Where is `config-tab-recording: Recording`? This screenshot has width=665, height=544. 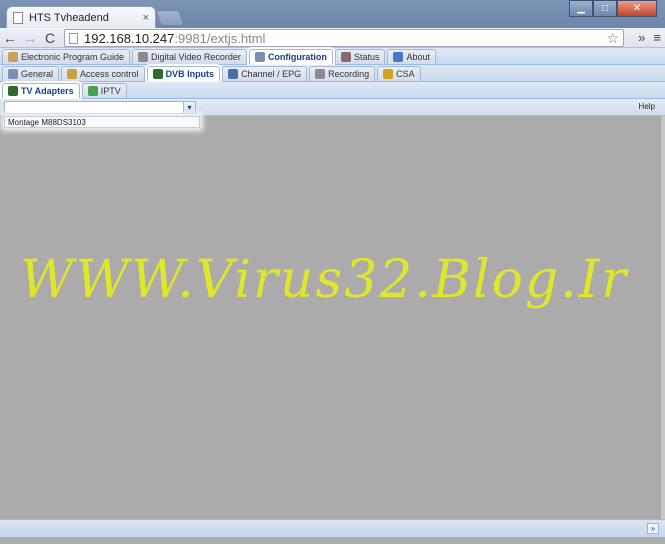 config-tab-recording: Recording is located at coordinates (342, 73).